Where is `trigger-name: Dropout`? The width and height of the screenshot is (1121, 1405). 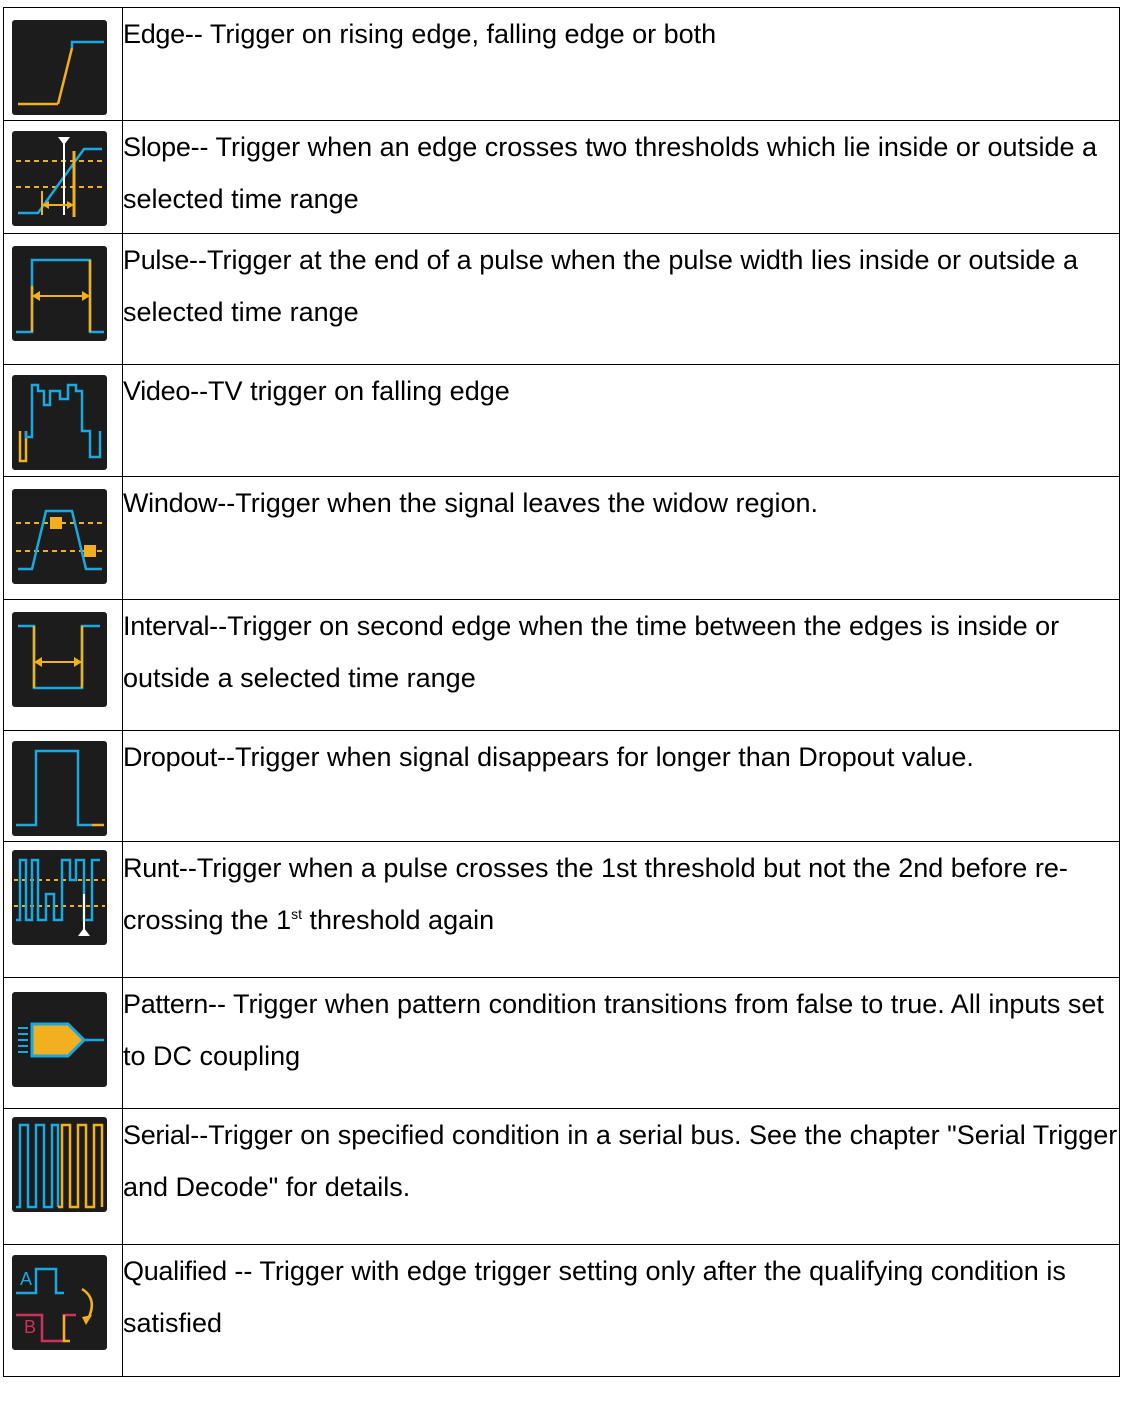 trigger-name: Dropout is located at coordinates (170, 757).